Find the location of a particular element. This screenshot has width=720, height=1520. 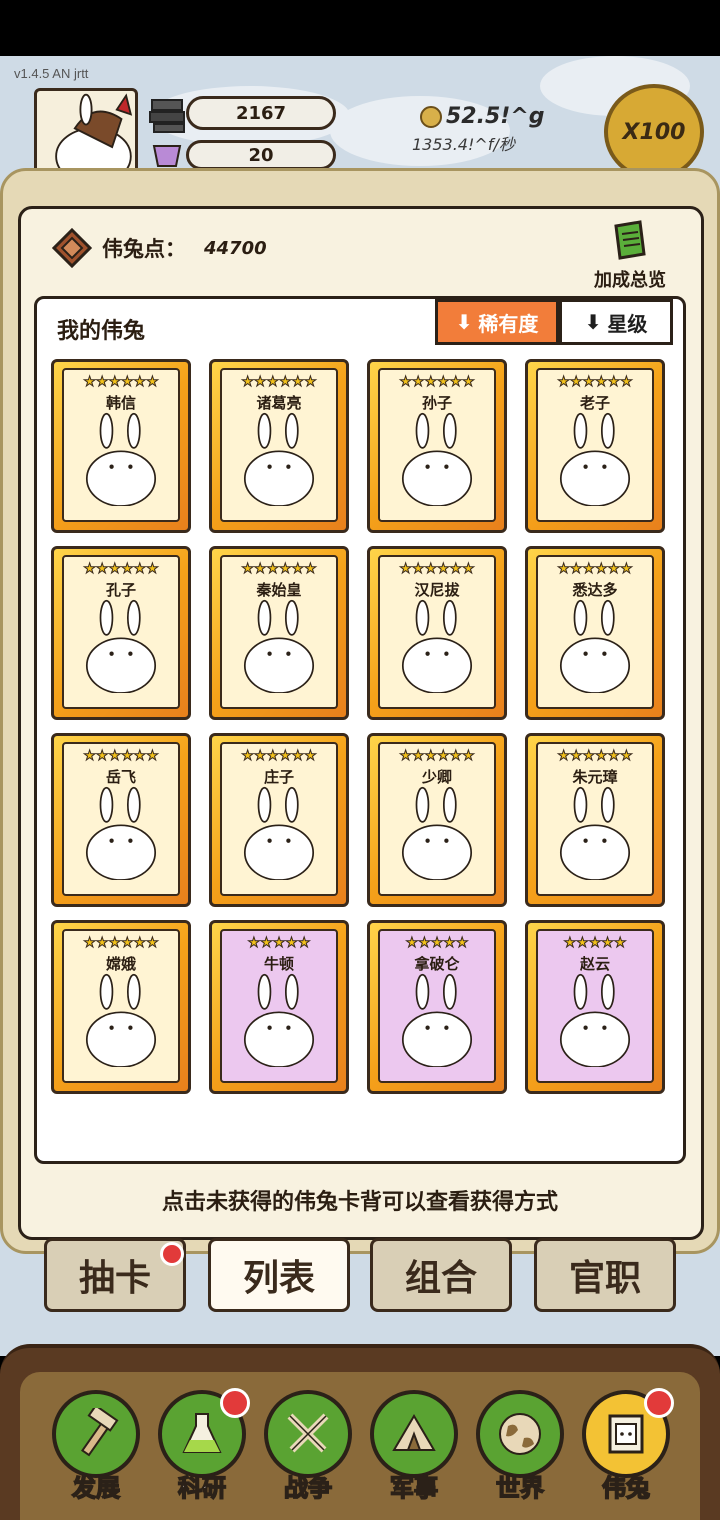

card-name: 孔子 is located at coordinates (120, 590).